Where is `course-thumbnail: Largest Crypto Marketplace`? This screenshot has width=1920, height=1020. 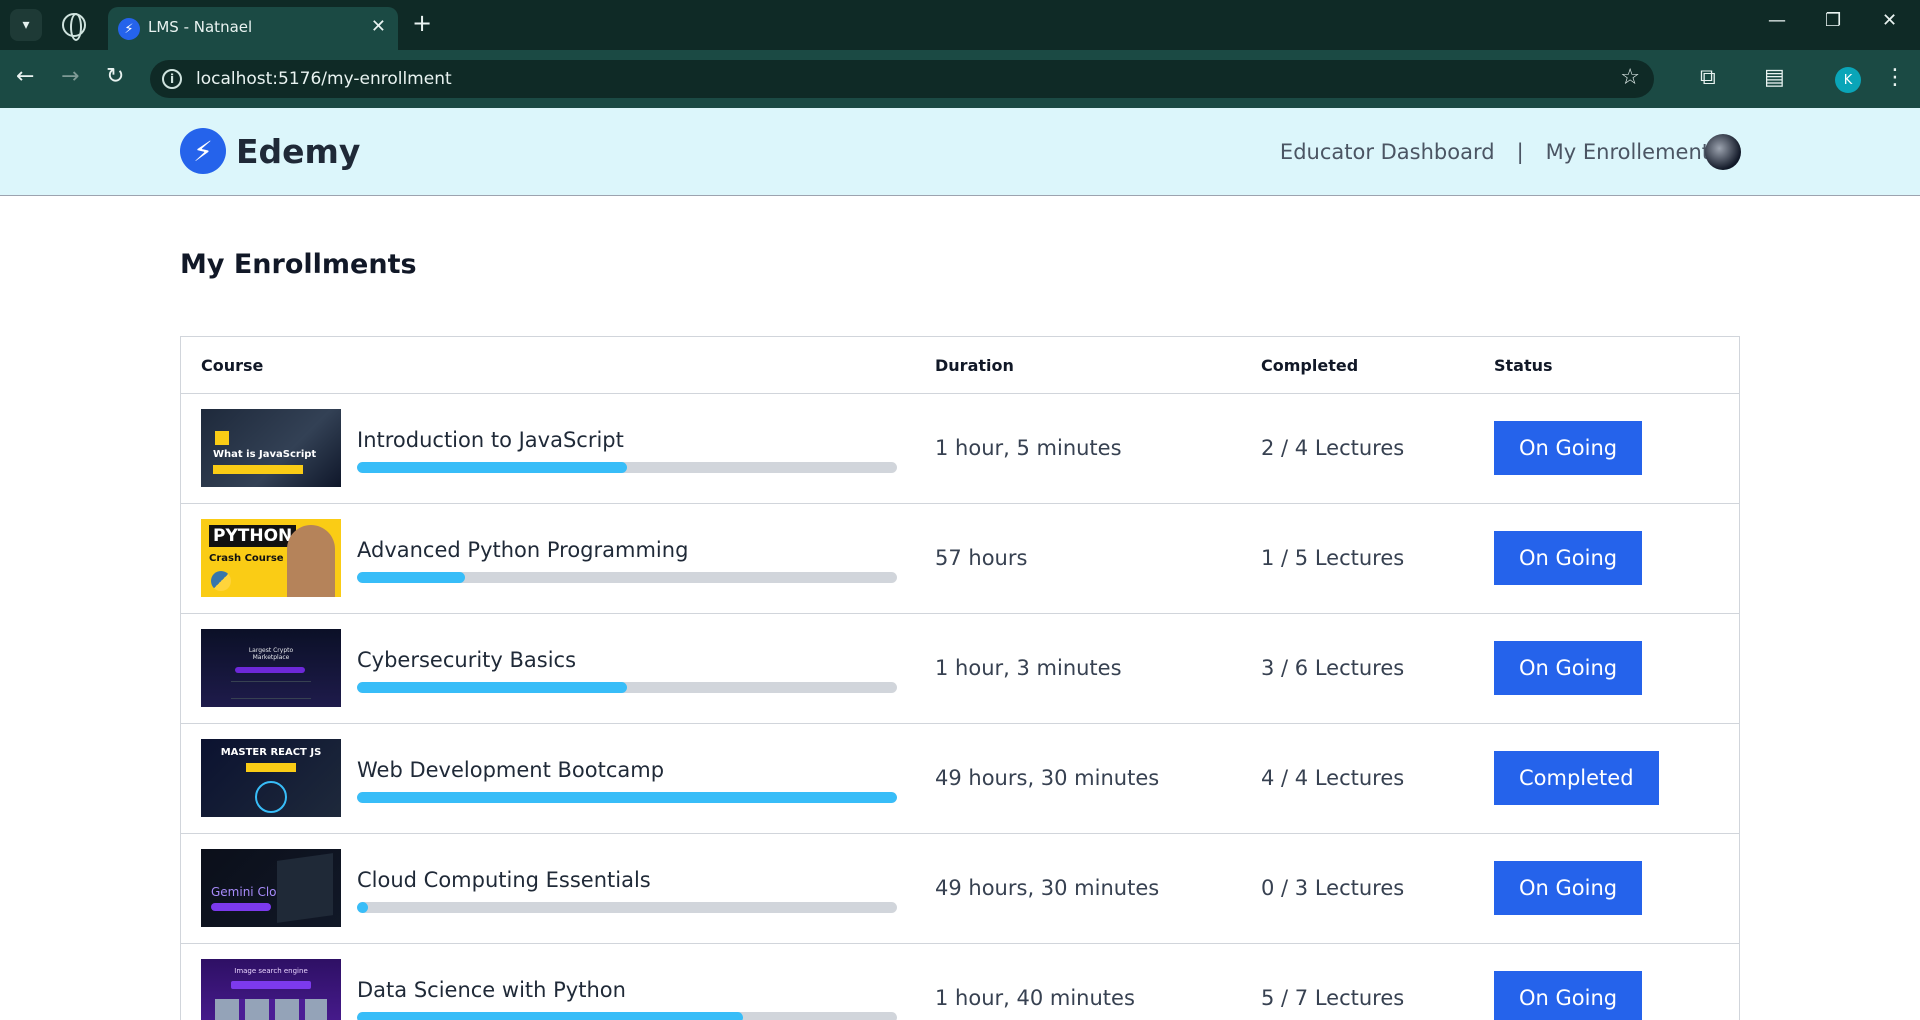 course-thumbnail: Largest Crypto Marketplace is located at coordinates (271, 668).